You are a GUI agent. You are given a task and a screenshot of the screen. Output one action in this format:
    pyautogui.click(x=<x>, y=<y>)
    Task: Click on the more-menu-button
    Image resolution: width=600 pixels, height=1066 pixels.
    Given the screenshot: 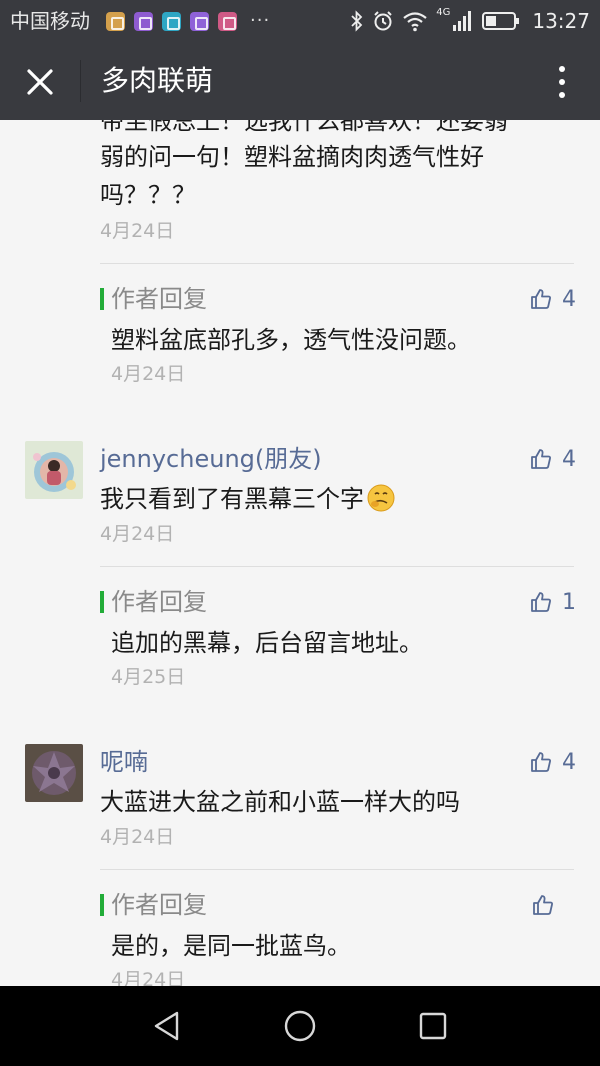 What is the action you would take?
    pyautogui.click(x=562, y=82)
    